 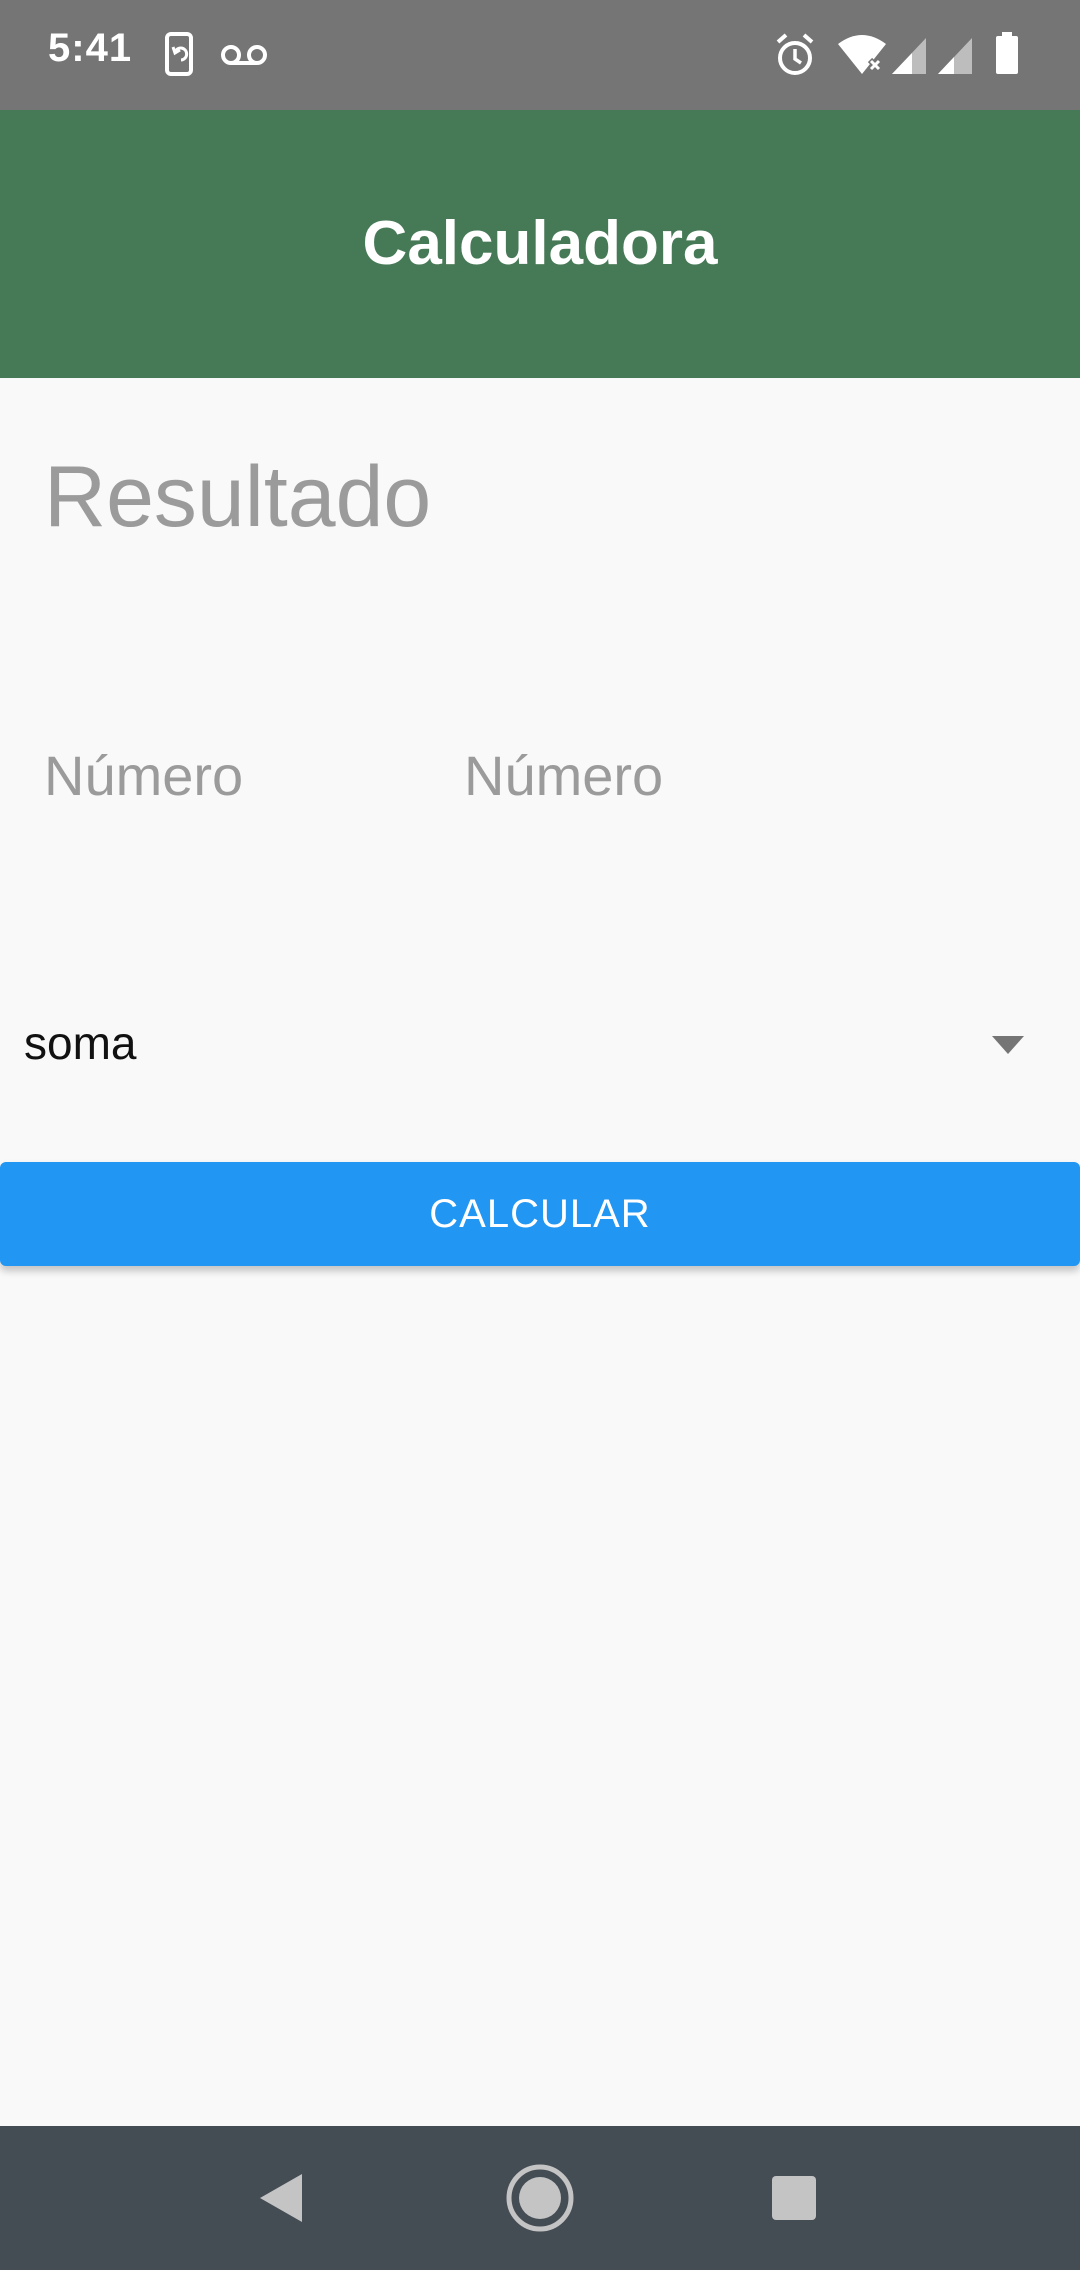 I want to click on app-title: Calculadora, so click(x=540, y=243).